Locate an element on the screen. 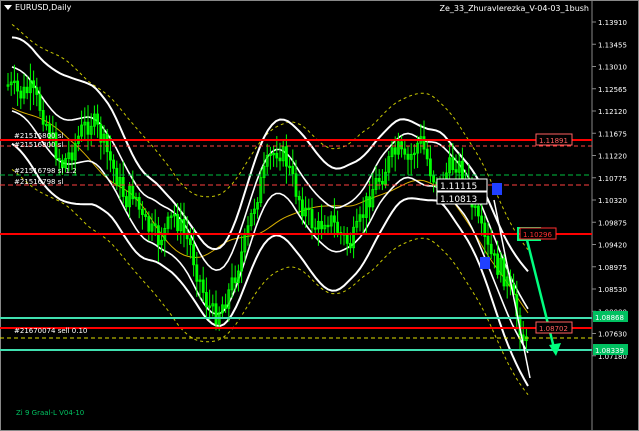  price-tick-label: 1.12565 is located at coordinates (612, 90).